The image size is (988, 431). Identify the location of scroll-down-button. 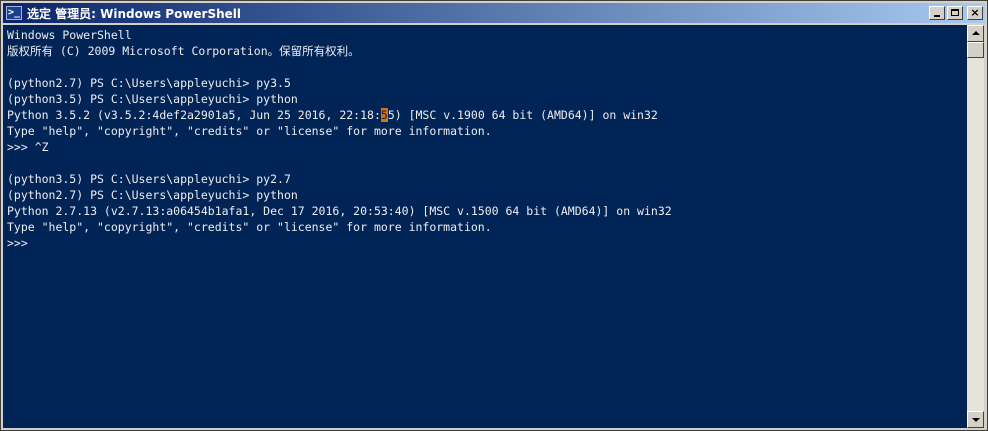
(975, 419).